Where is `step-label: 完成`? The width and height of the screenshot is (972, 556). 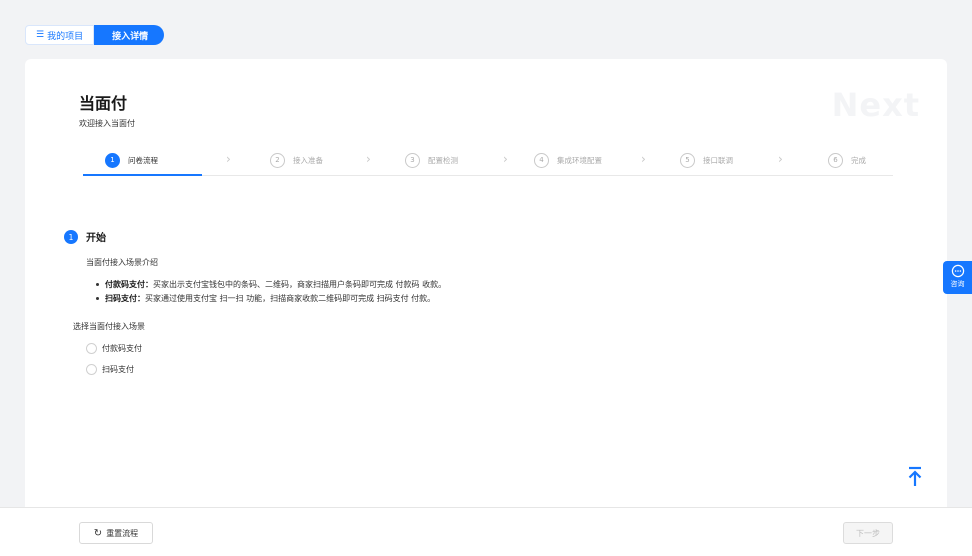
step-label: 完成 is located at coordinates (858, 160).